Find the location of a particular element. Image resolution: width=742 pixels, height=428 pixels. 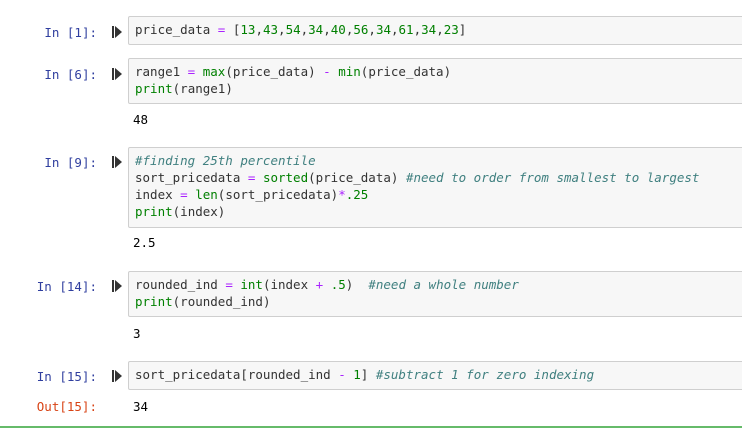

code-line: print(range1) is located at coordinates (293, 88).